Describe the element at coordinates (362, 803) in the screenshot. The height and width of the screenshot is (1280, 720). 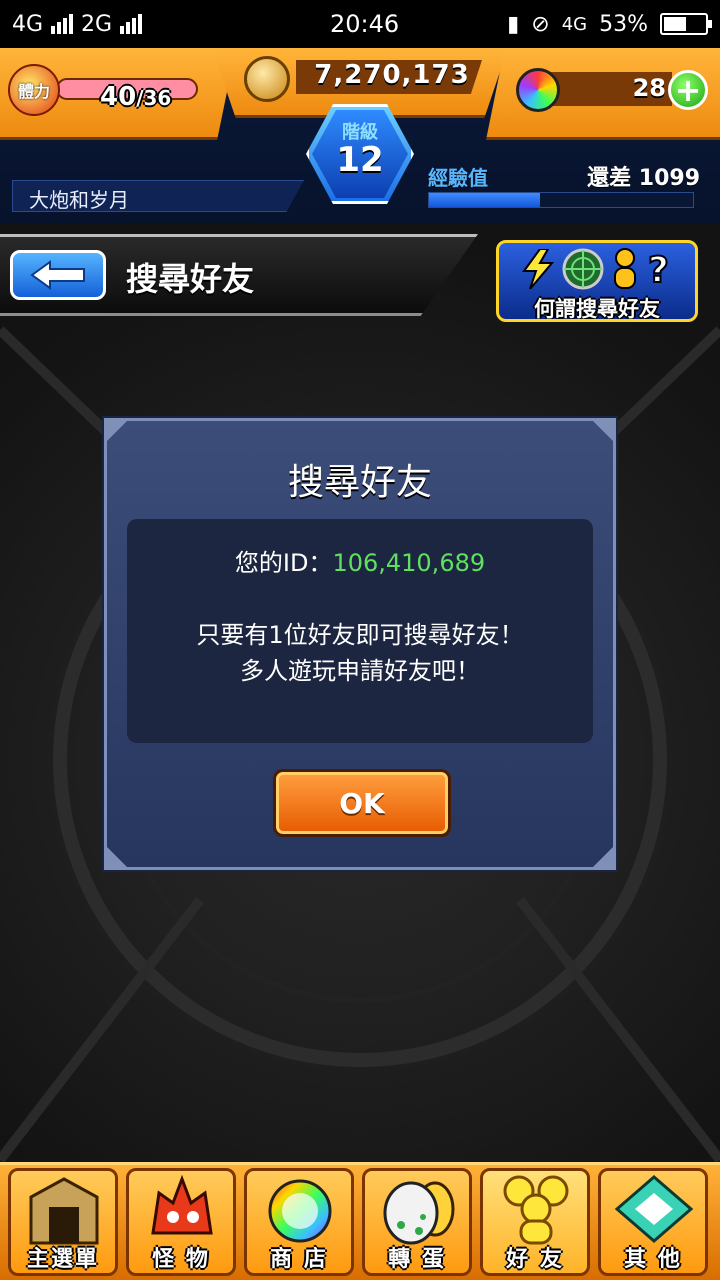
I see `ok-button: OK` at that location.